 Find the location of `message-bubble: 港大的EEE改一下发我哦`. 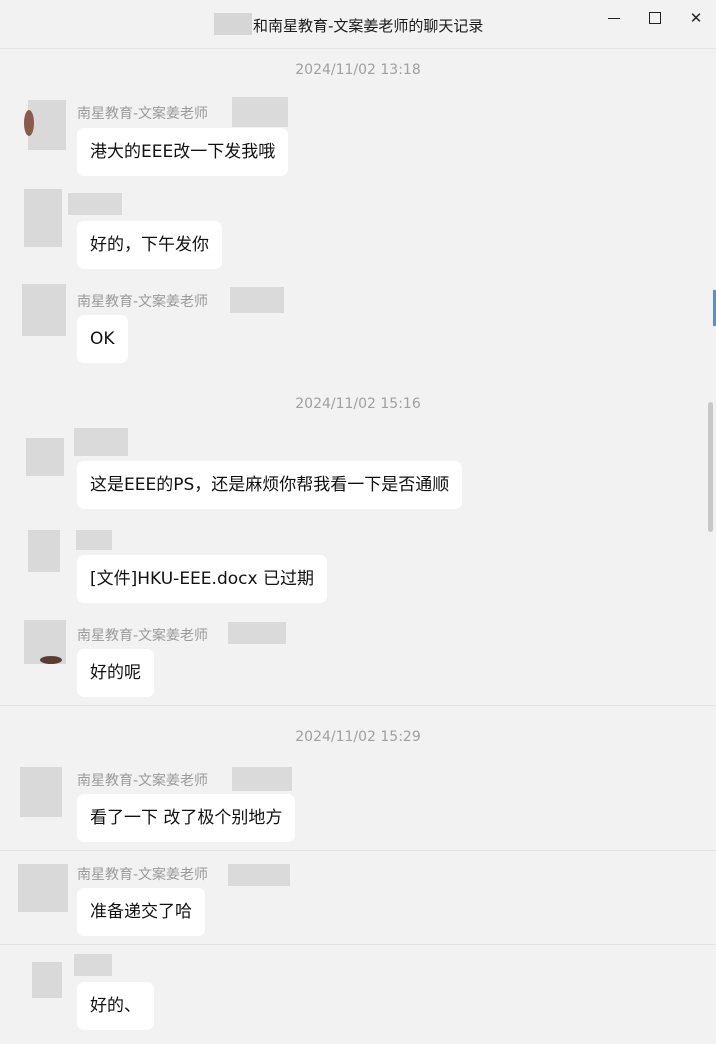

message-bubble: 港大的EEE改一下发我哦 is located at coordinates (183, 152).